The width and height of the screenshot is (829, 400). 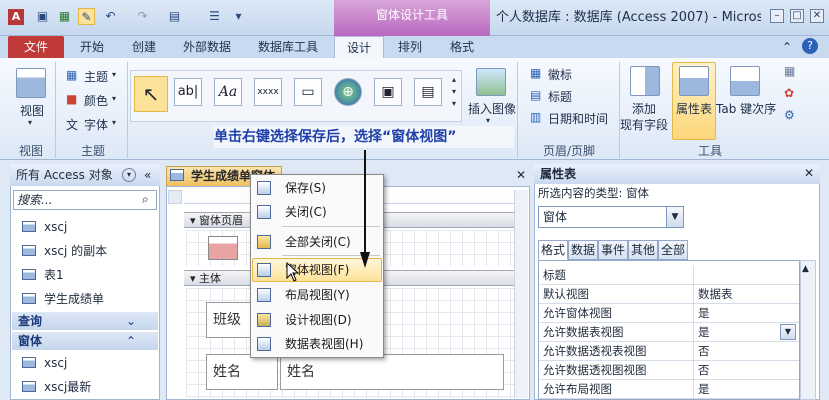 I want to click on property-row: 允许数据透视图视图否, so click(x=669, y=370).